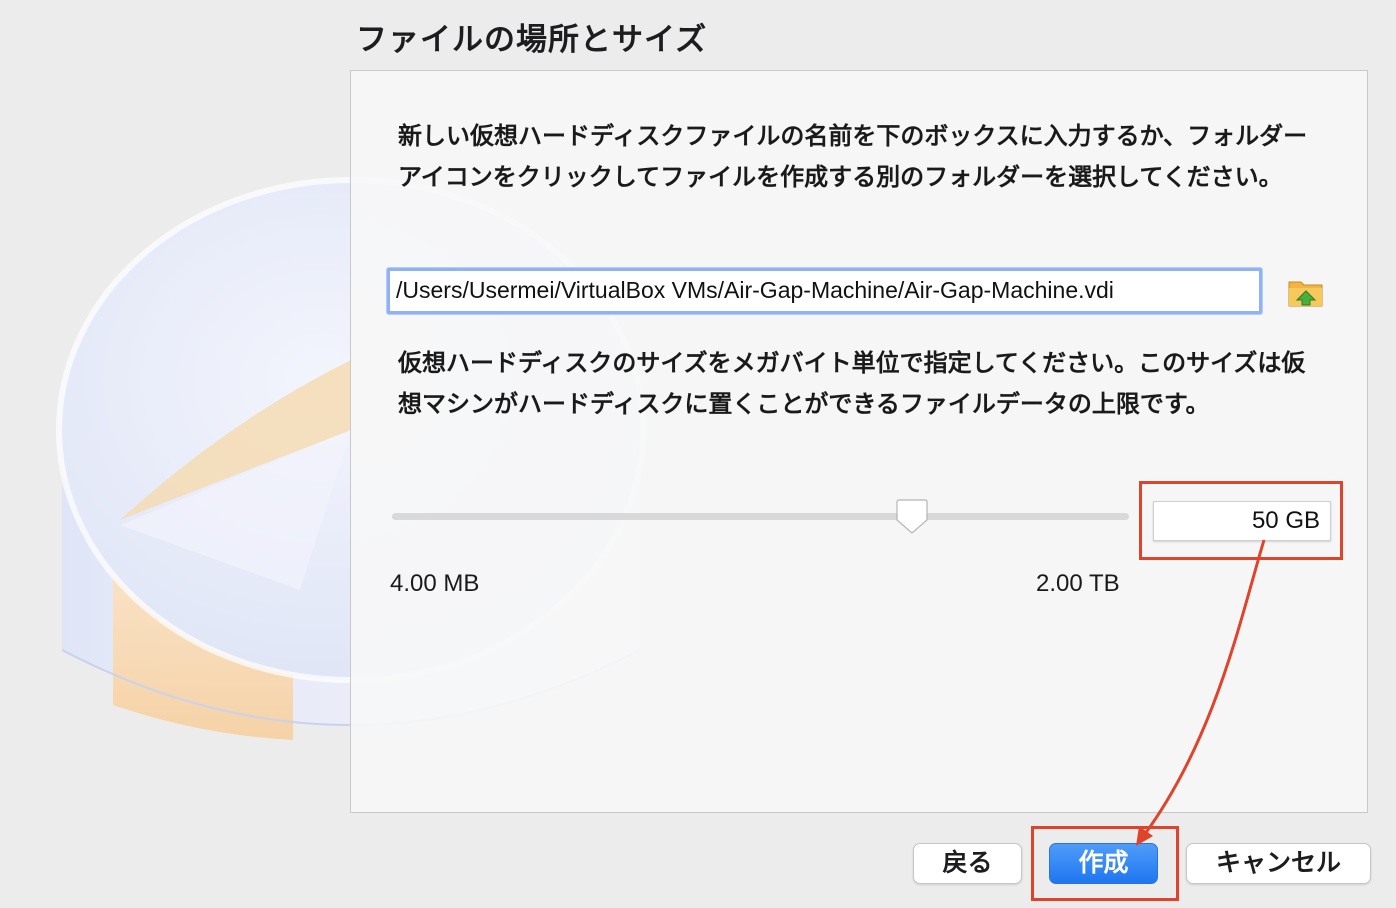 This screenshot has height=908, width=1396. Describe the element at coordinates (760, 516) in the screenshot. I see `size-slider-track` at that location.